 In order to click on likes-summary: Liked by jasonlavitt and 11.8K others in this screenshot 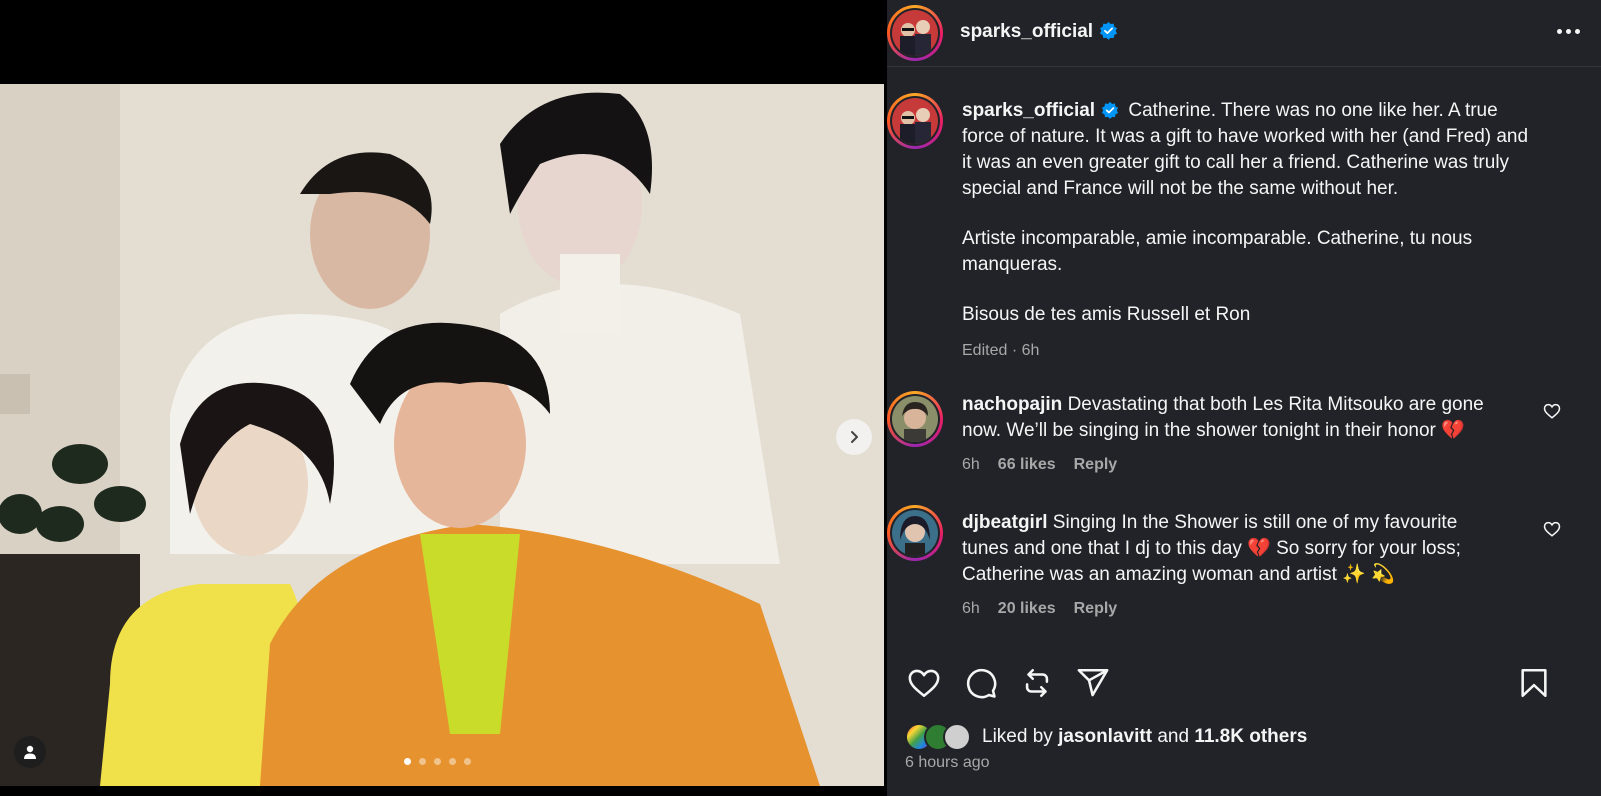, I will do `click(1106, 737)`.